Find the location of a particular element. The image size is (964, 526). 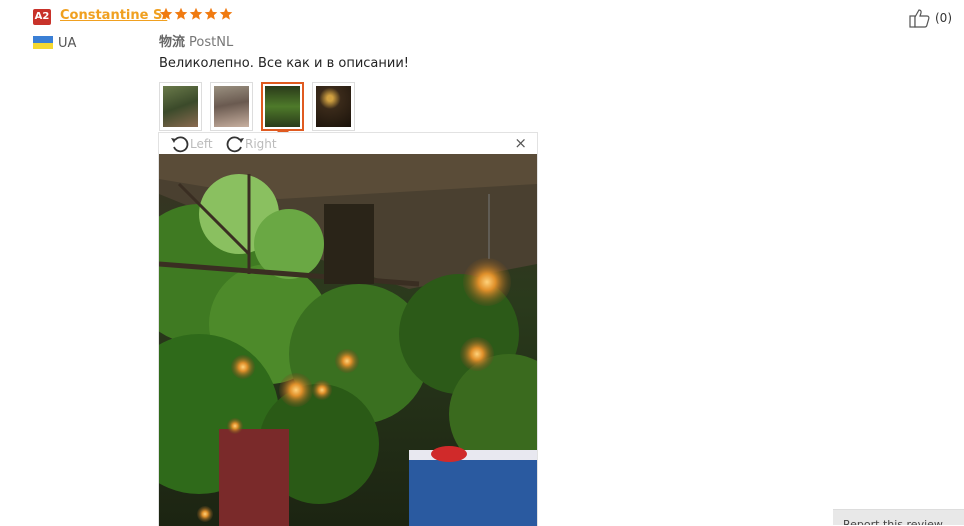

viewer-toolbar: Left Right × is located at coordinates (348, 143).